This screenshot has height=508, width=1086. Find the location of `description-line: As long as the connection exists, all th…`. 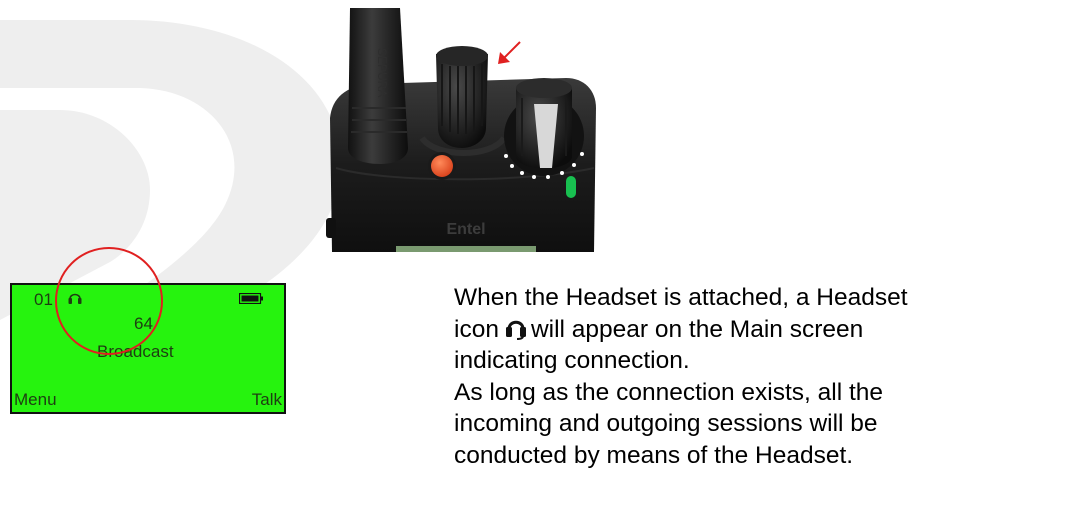

description-line: As long as the connection exists, all th… is located at coordinates (669, 392).